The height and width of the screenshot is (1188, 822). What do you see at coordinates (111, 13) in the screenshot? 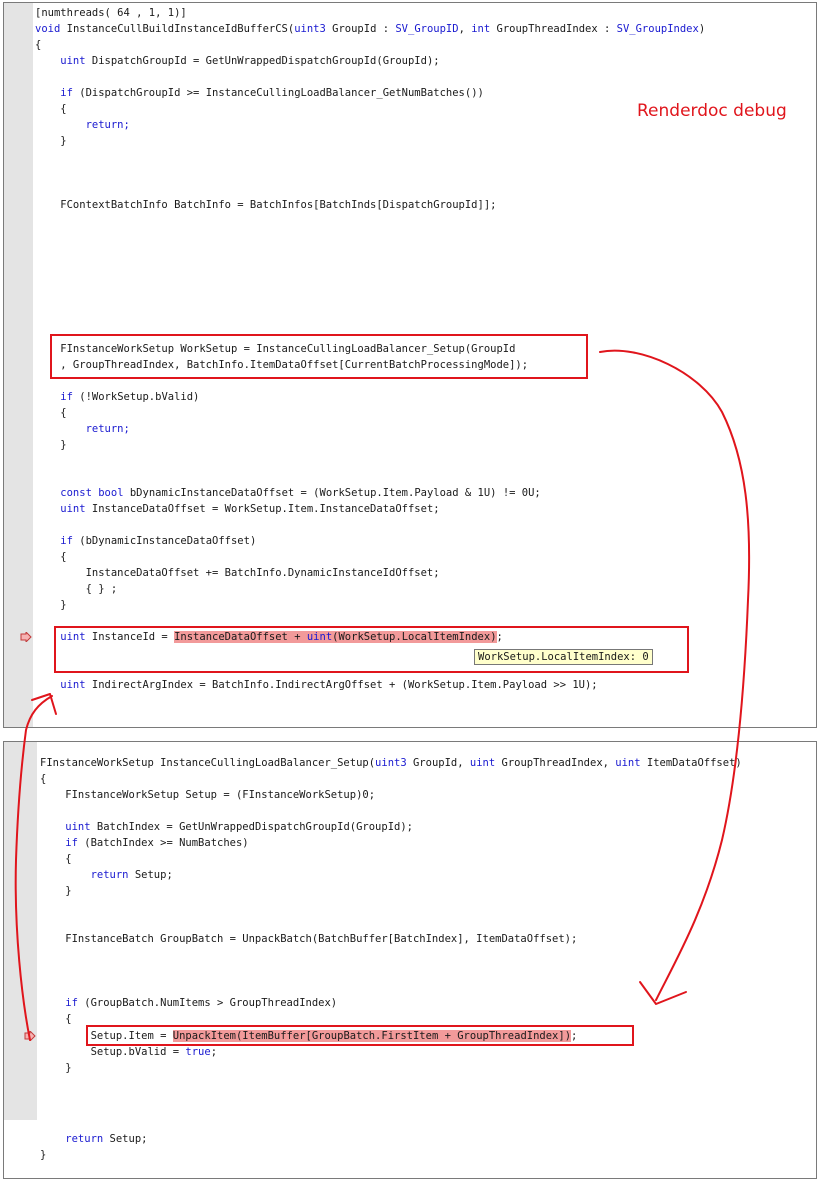
I see `code-line: [numthreads( 64 , 1, 1)]` at bounding box center [111, 13].